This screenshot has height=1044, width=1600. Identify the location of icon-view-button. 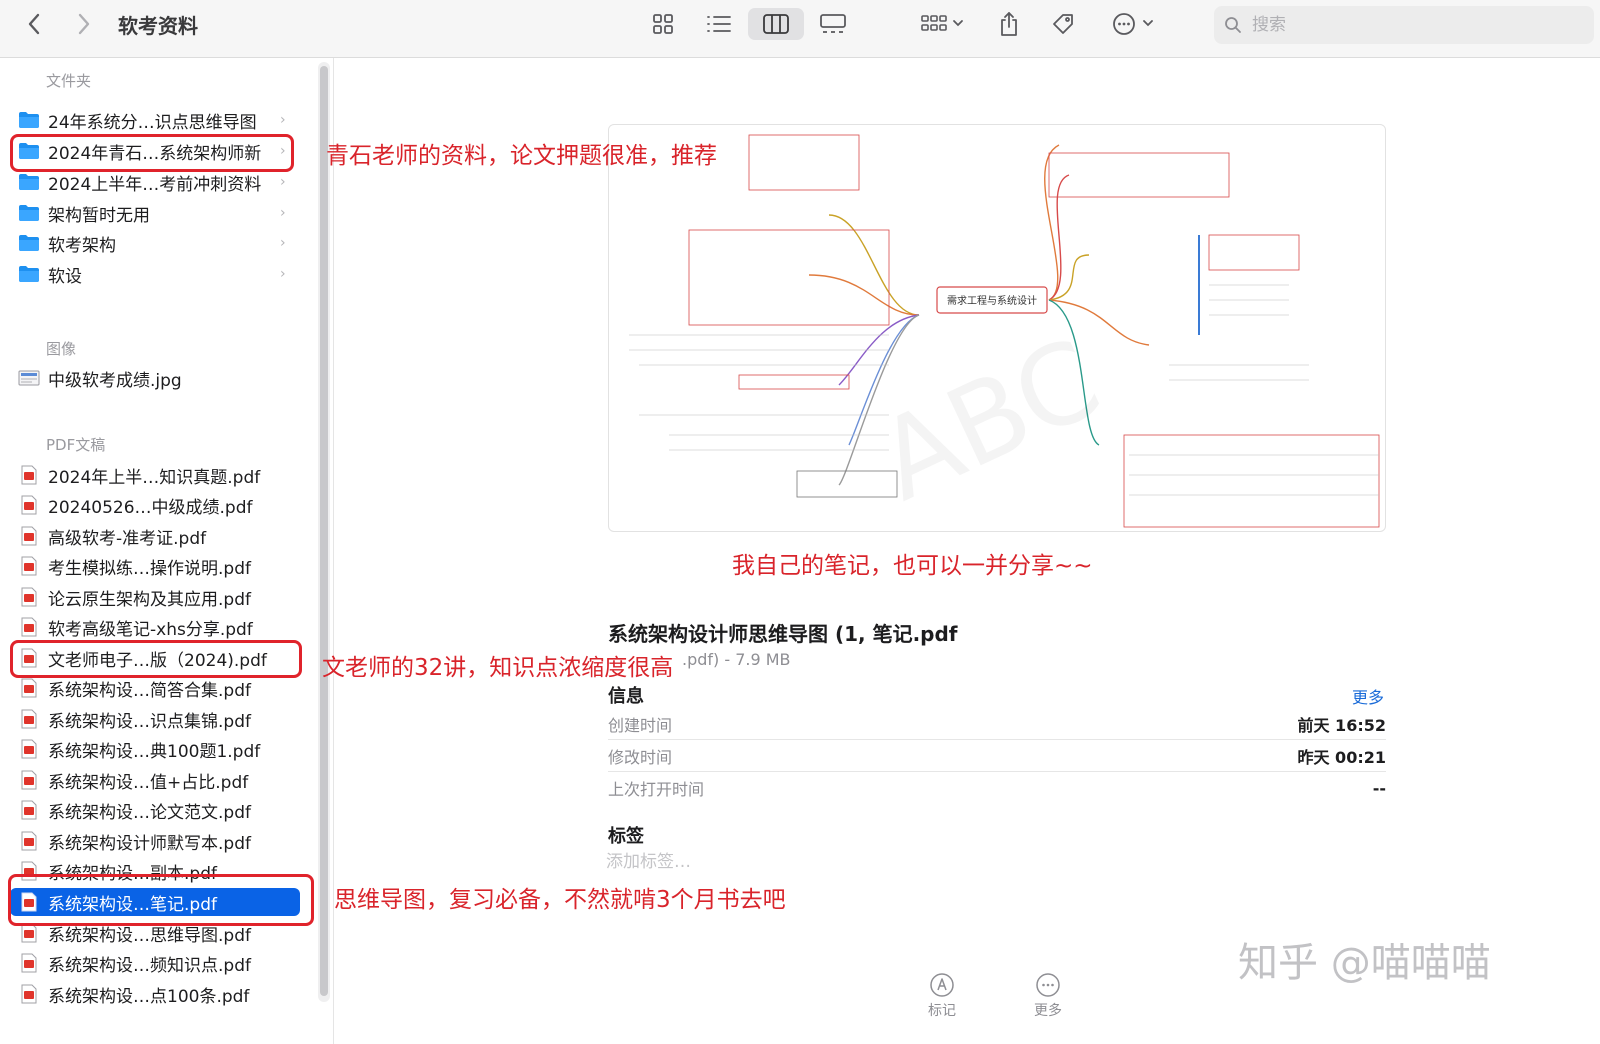
(663, 24).